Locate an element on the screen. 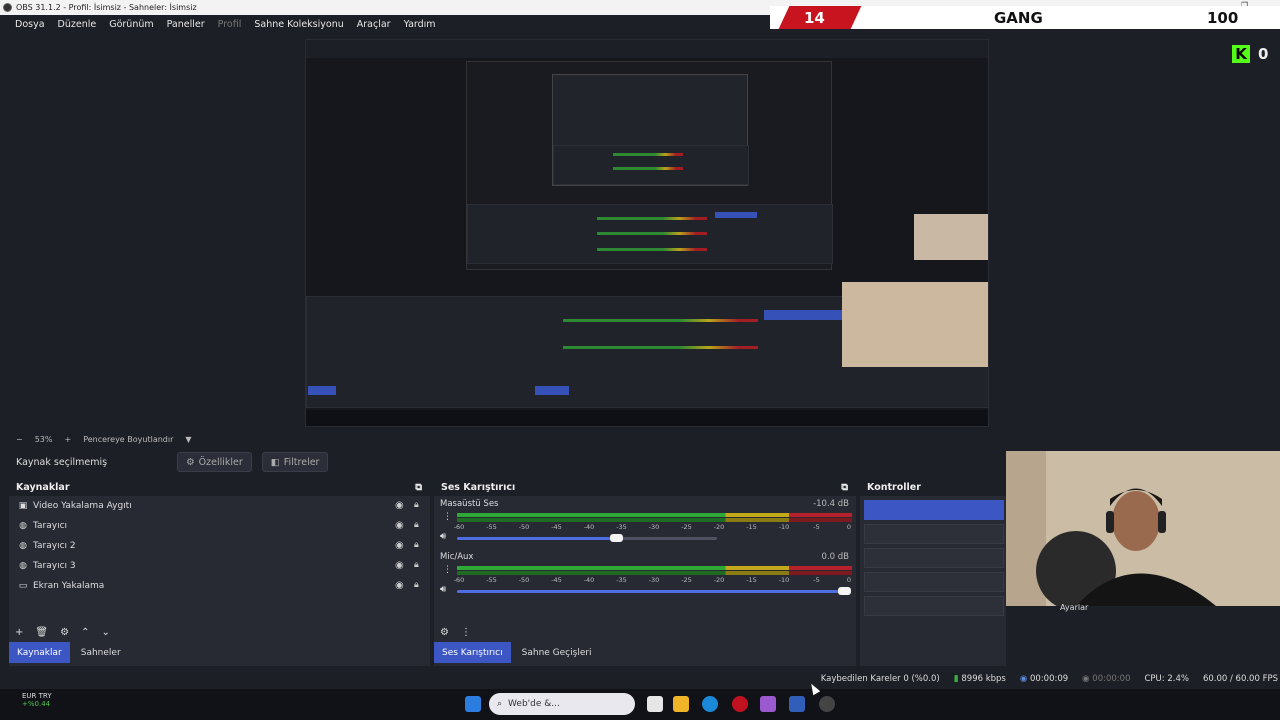 The height and width of the screenshot is (720, 1280). add-icon: + is located at coordinates (19, 632).